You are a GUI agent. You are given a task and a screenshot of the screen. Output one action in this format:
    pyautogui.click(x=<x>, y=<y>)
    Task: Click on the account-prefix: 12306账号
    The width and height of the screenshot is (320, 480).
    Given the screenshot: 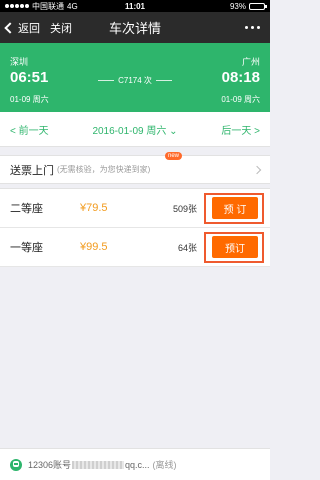 What is the action you would take?
    pyautogui.click(x=50, y=465)
    